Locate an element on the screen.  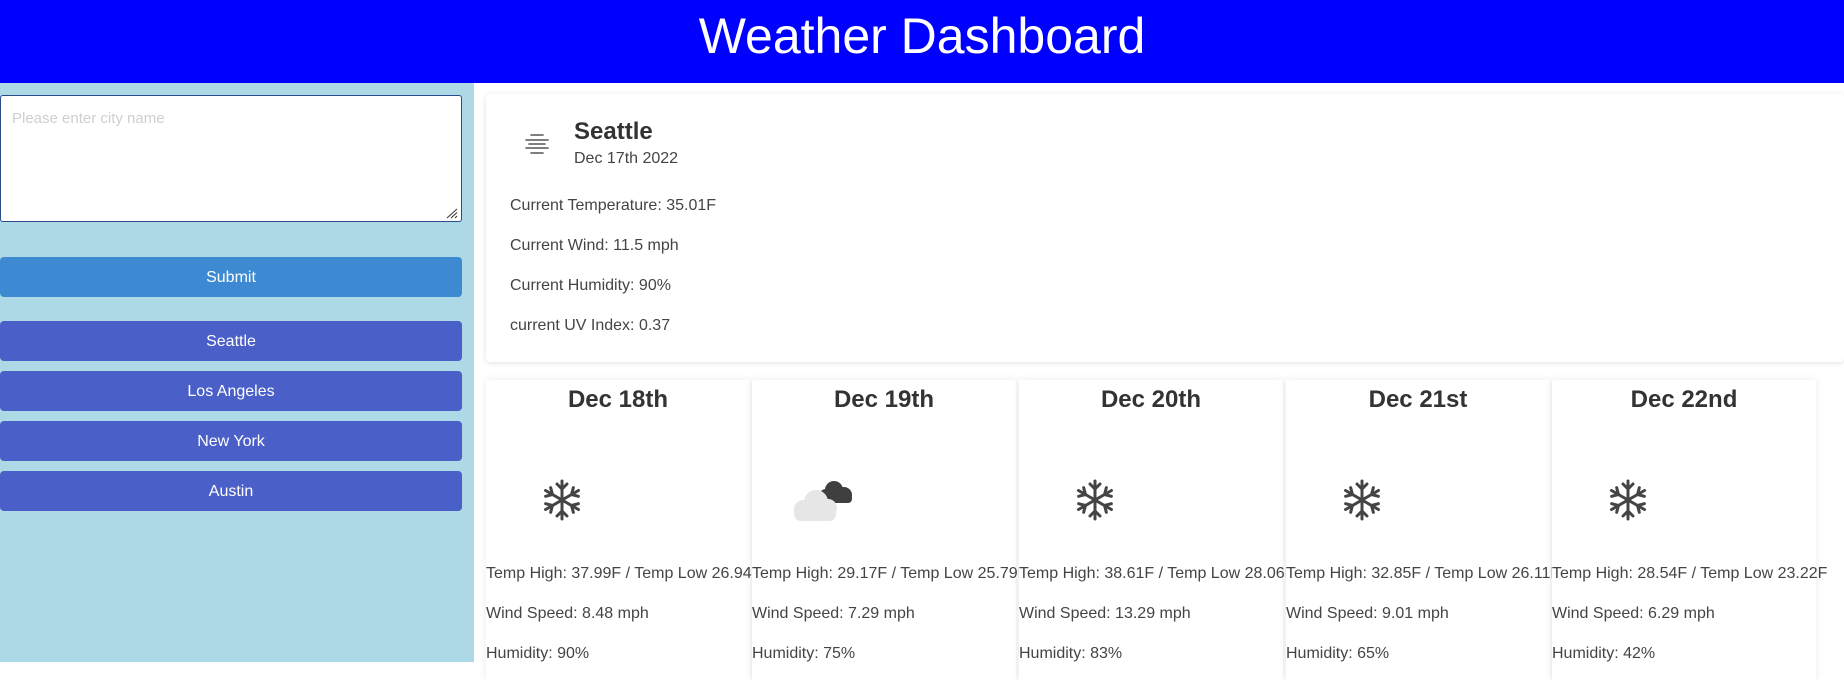
forecast-wind: Wind Speed: 7.29 mph is located at coordinates (833, 613).